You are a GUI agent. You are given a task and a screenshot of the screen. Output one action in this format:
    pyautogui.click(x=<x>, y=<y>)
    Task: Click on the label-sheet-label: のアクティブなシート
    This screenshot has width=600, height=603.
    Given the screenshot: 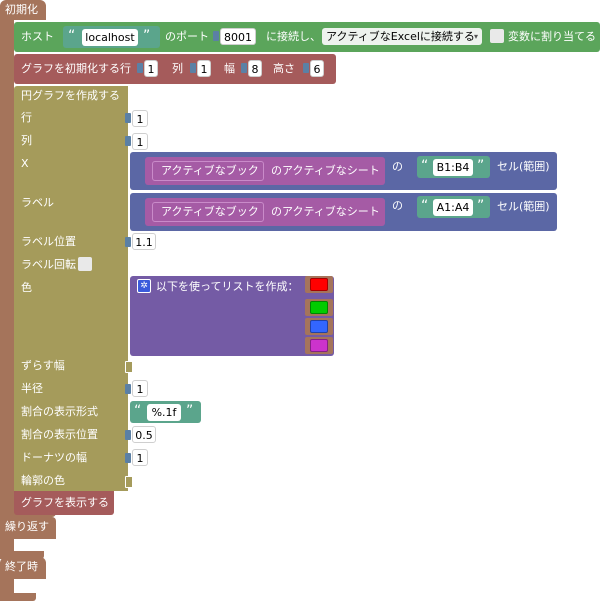 What is the action you would take?
    pyautogui.click(x=325, y=211)
    